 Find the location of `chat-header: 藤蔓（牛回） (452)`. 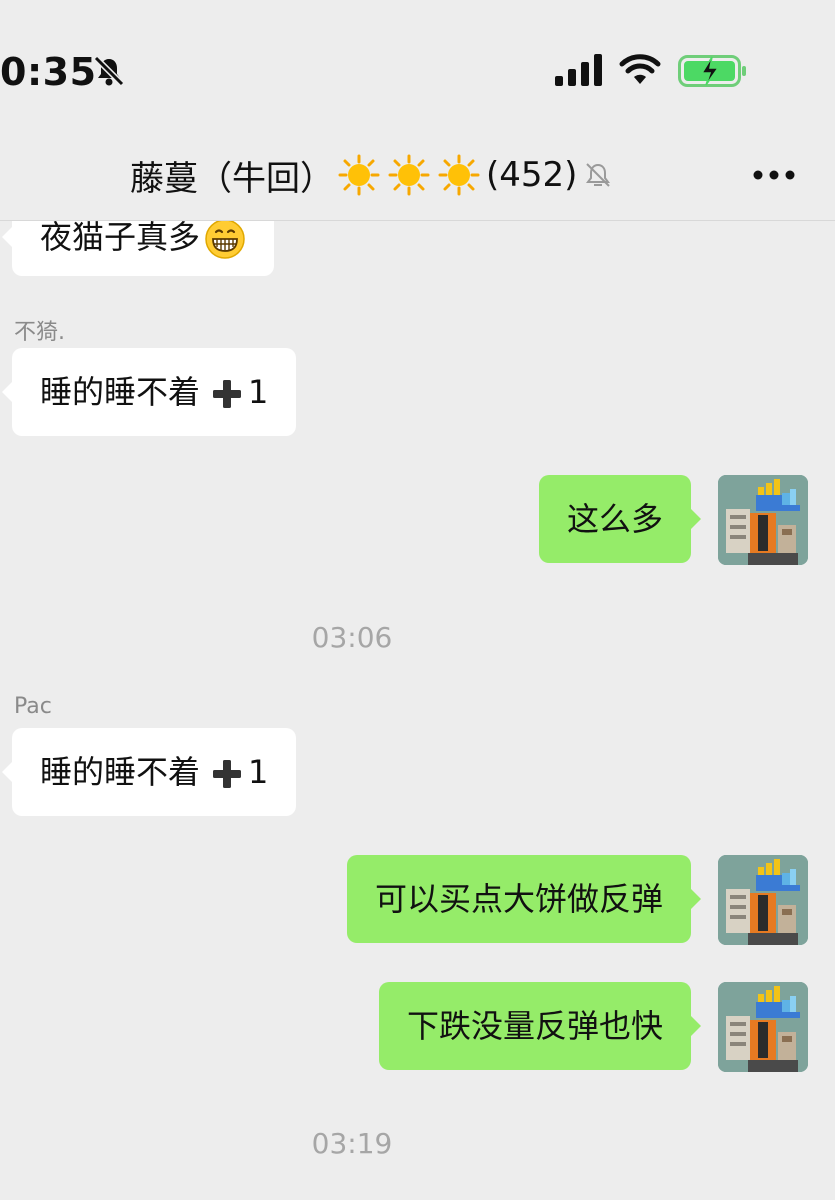

chat-header: 藤蔓（牛回） (452) is located at coordinates (417, 175).